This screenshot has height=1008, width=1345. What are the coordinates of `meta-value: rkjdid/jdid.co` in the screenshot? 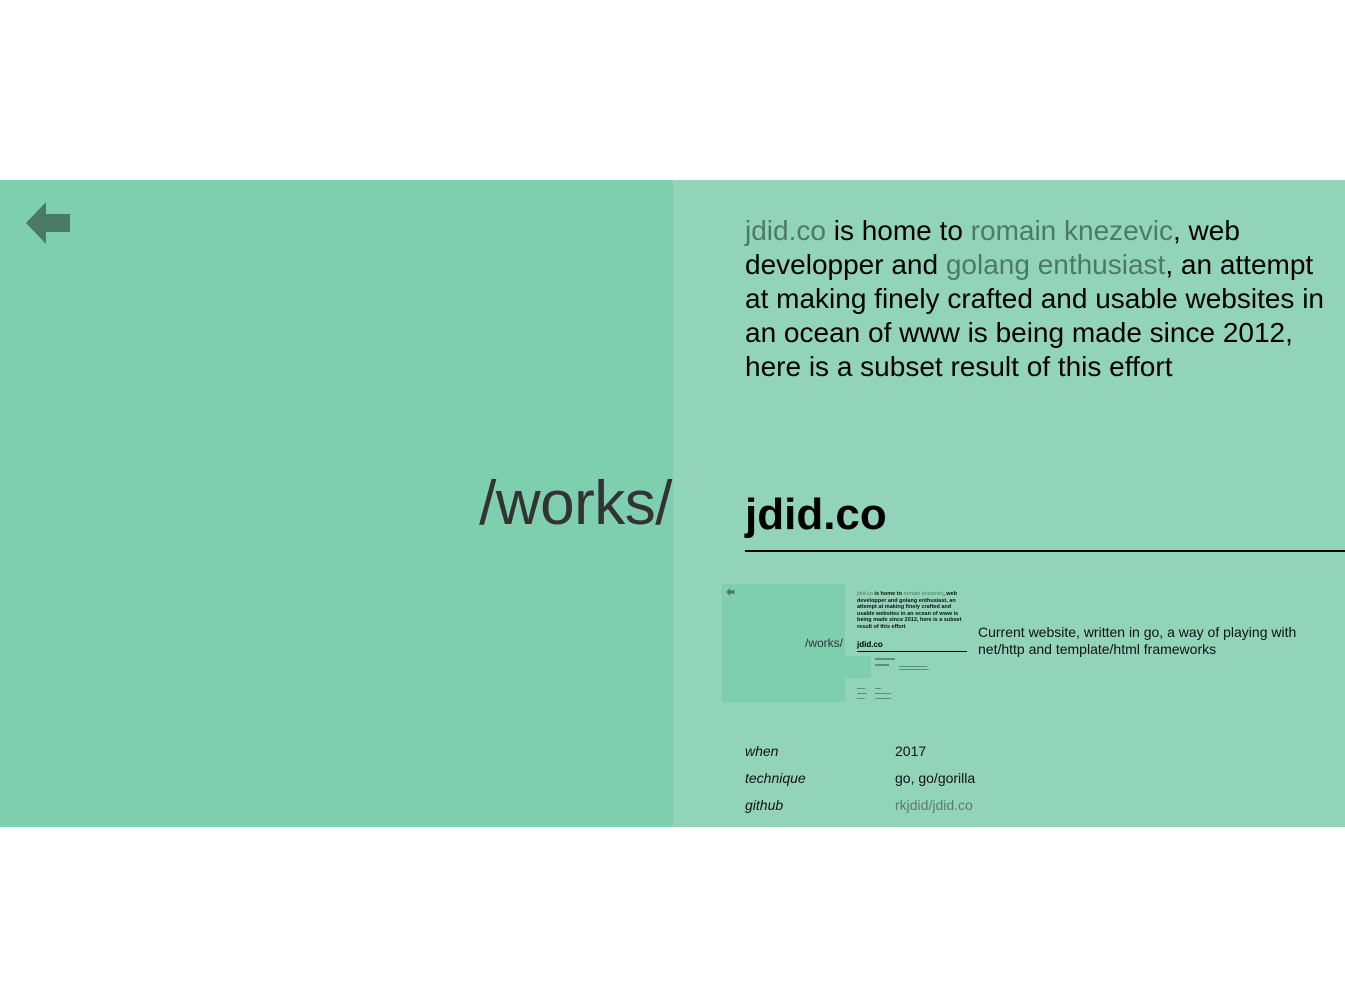 It's located at (934, 805).